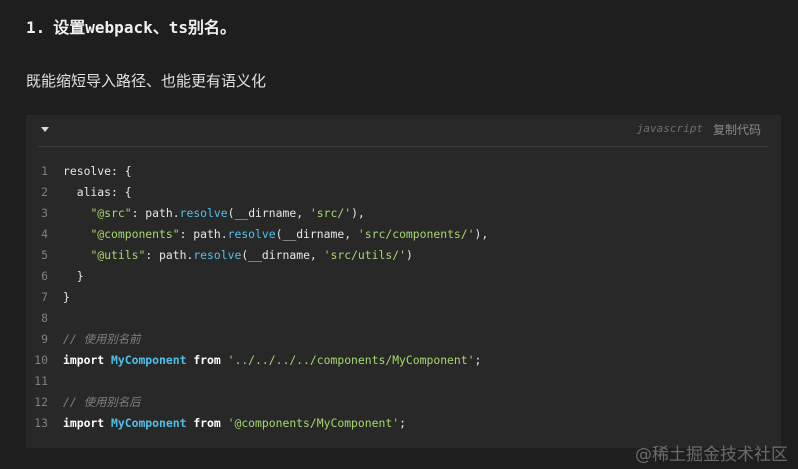 The height and width of the screenshot is (469, 798). I want to click on line-number: 13, so click(41, 423).